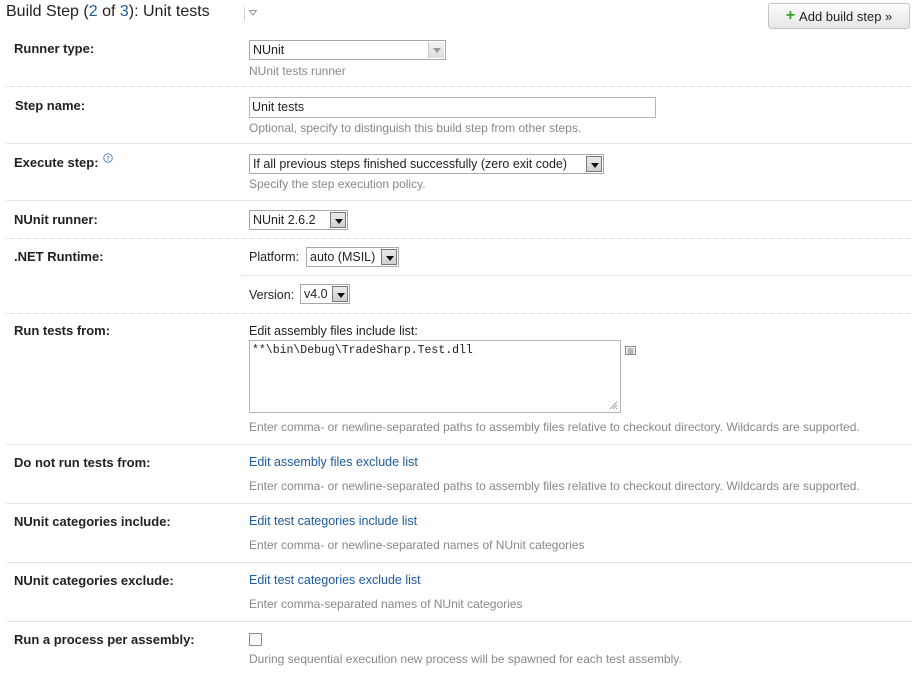 The image size is (918, 677). What do you see at coordinates (59, 256) in the screenshot?
I see `net-runtime-label: .NET Runtime:` at bounding box center [59, 256].